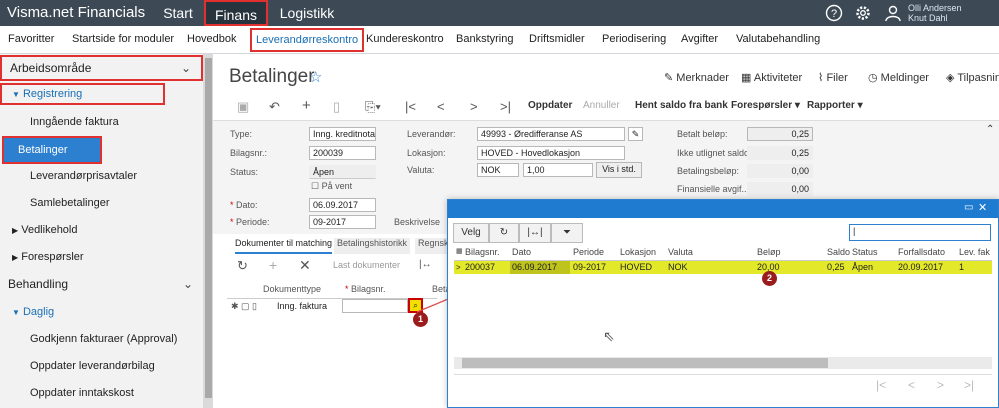 This screenshot has width=999, height=408. Describe the element at coordinates (881, 385) in the screenshot. I see `first-page-icon: |<` at that location.